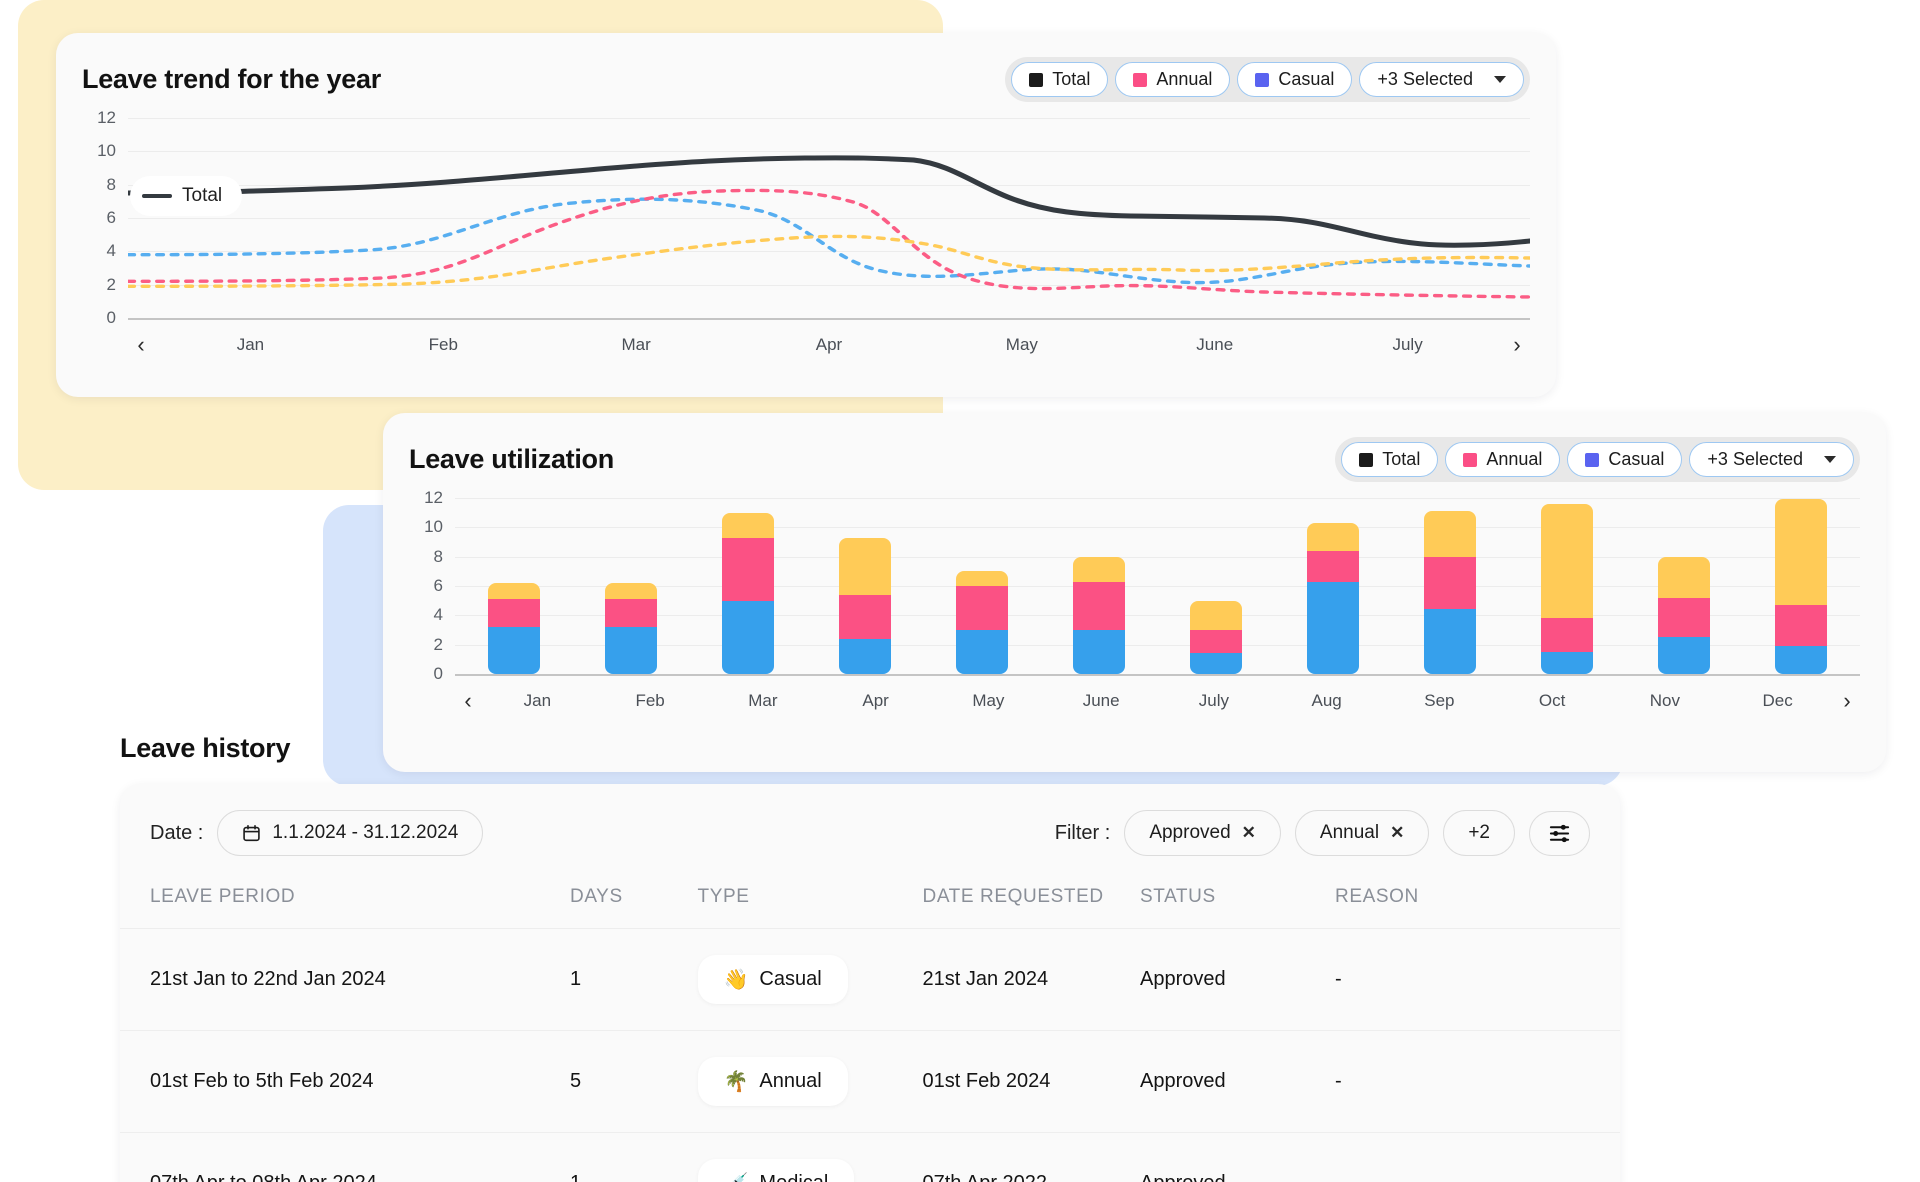 This screenshot has height=1182, width=1920. What do you see at coordinates (1777, 700) in the screenshot?
I see `x-tick-dec: Dec` at bounding box center [1777, 700].